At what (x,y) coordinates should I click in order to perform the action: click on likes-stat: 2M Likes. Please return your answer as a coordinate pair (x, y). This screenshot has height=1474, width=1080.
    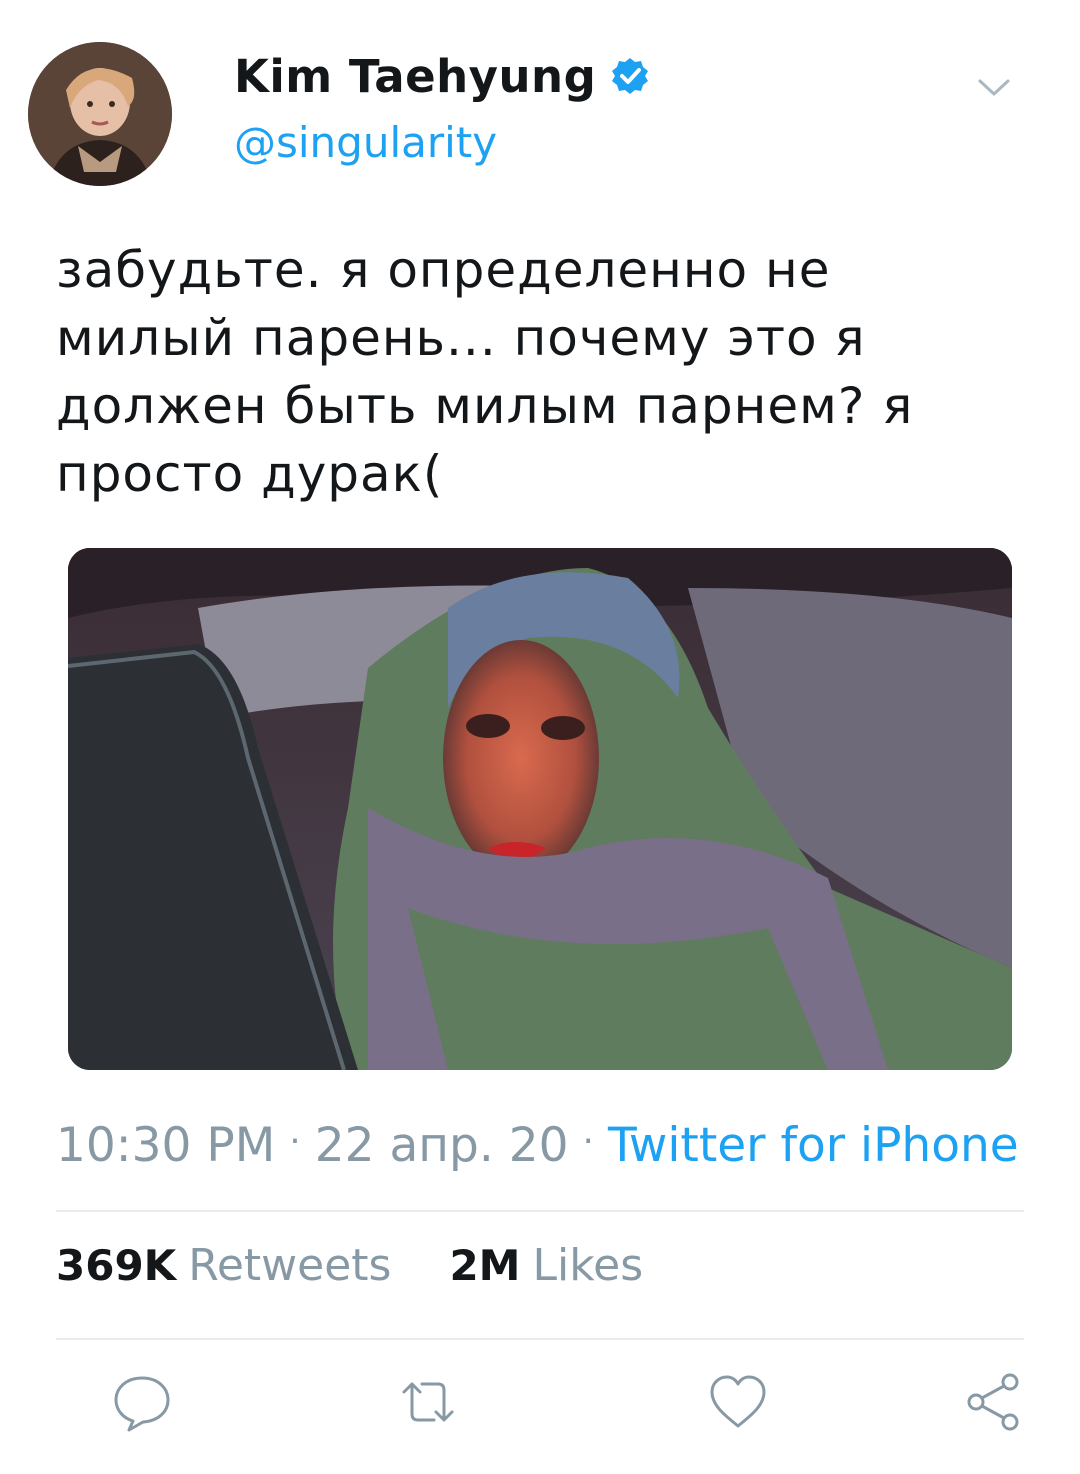
    Looking at the image, I should click on (546, 1265).